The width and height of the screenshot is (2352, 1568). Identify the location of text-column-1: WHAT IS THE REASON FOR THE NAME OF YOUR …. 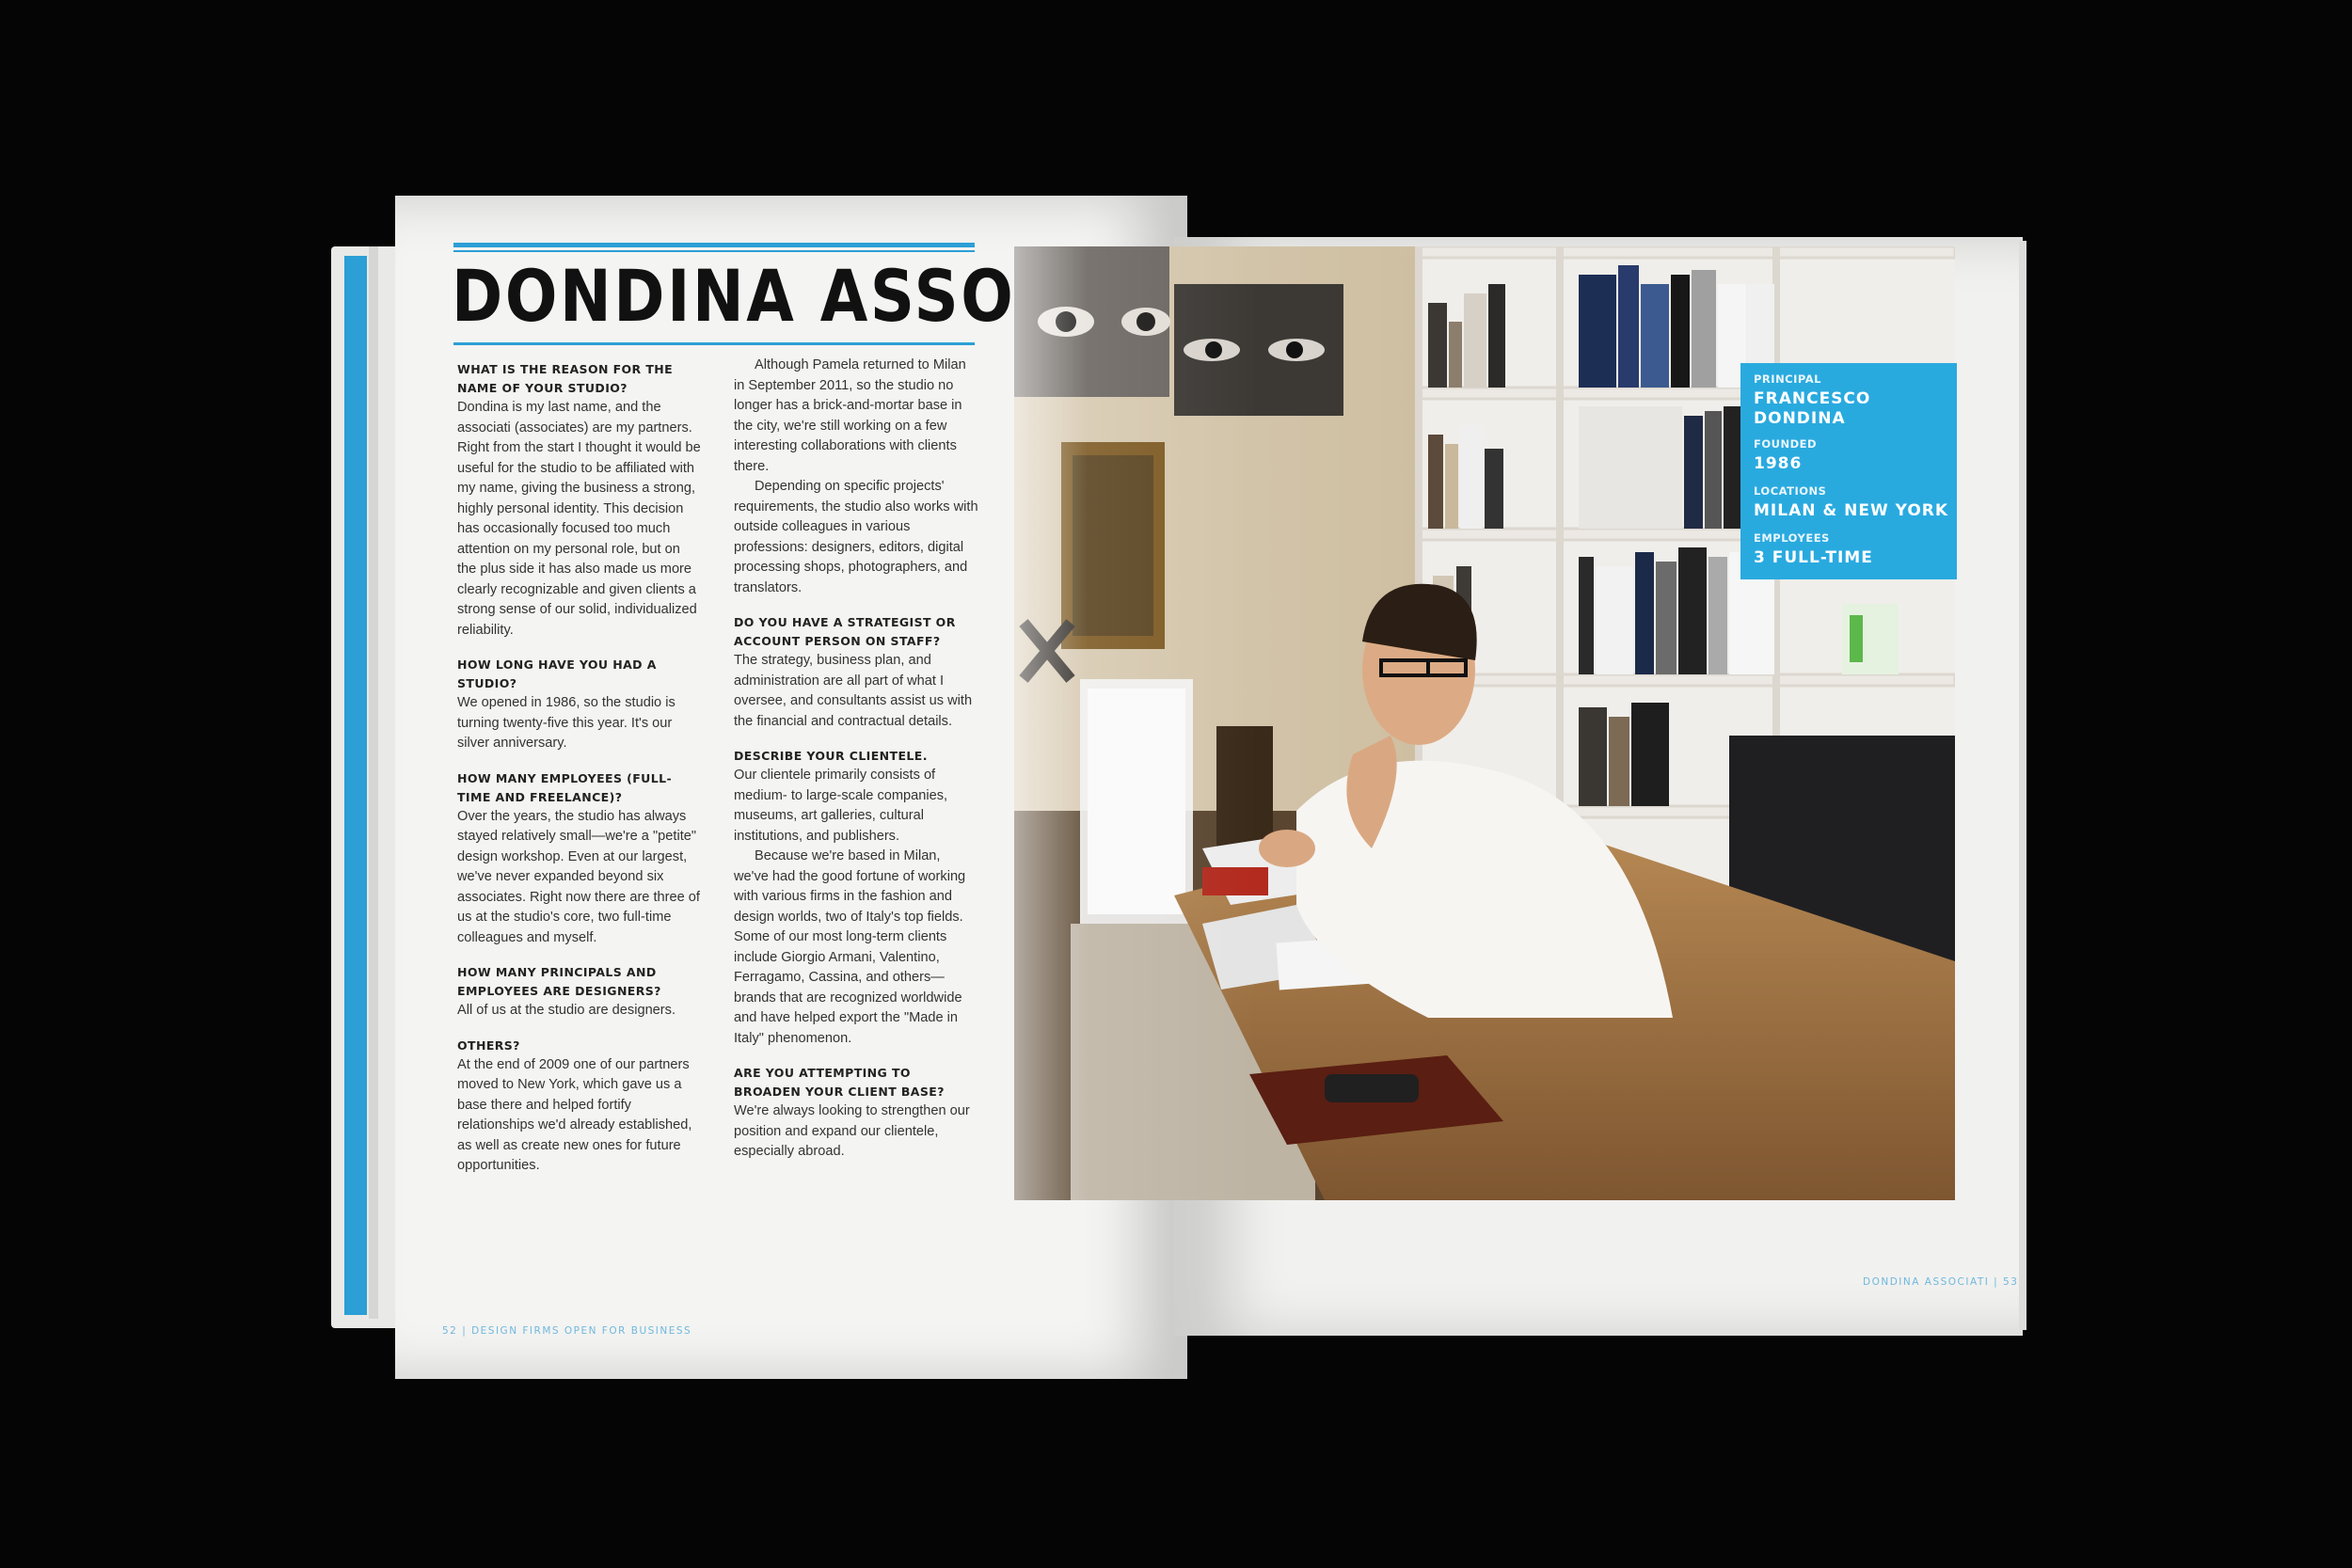
(579, 768).